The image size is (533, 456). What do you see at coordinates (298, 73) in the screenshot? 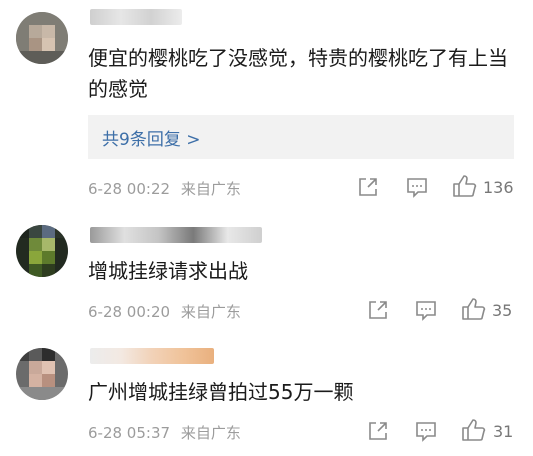
I see `comment-text: 便宜的樱桃吃了没感觉，特贵的樱桃吃了有上当的感觉` at bounding box center [298, 73].